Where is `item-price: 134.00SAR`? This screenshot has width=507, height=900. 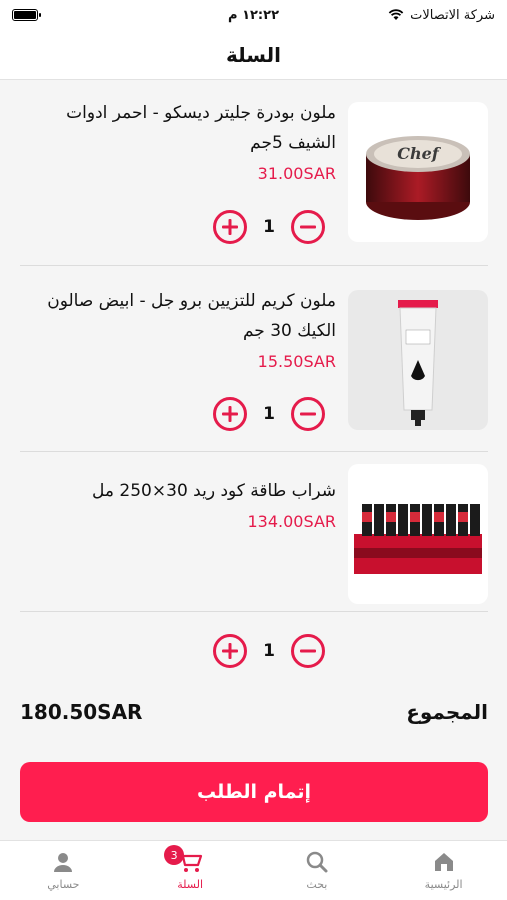 item-price: 134.00SAR is located at coordinates (292, 521).